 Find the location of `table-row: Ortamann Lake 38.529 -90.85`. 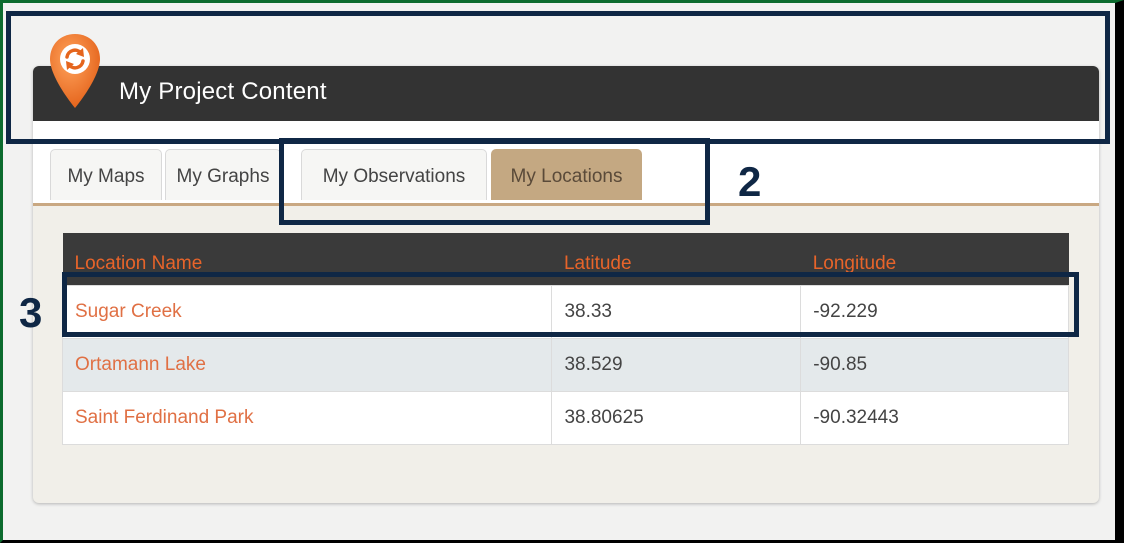

table-row: Ortamann Lake 38.529 -90.85 is located at coordinates (565, 364).